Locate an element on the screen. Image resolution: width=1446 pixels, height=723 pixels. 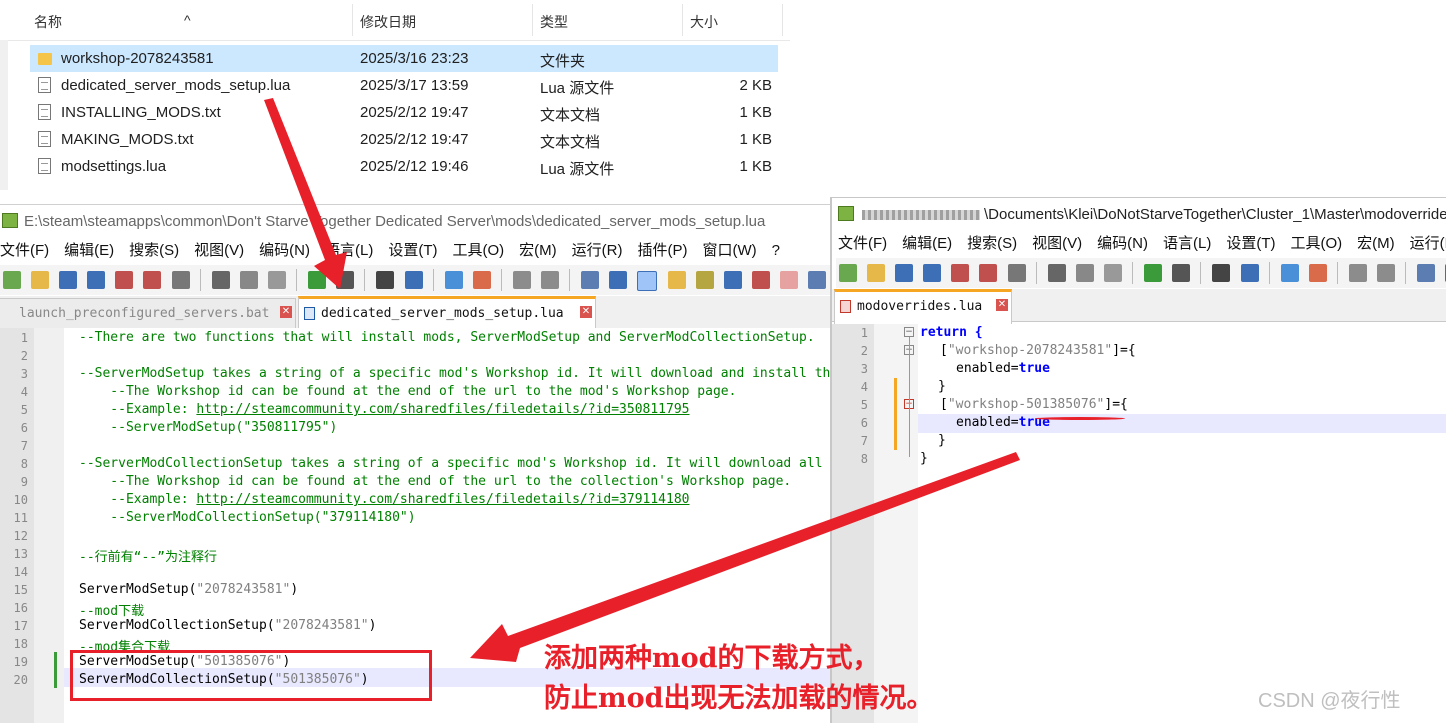
line-number: 2 is located at coordinates (24, 356).